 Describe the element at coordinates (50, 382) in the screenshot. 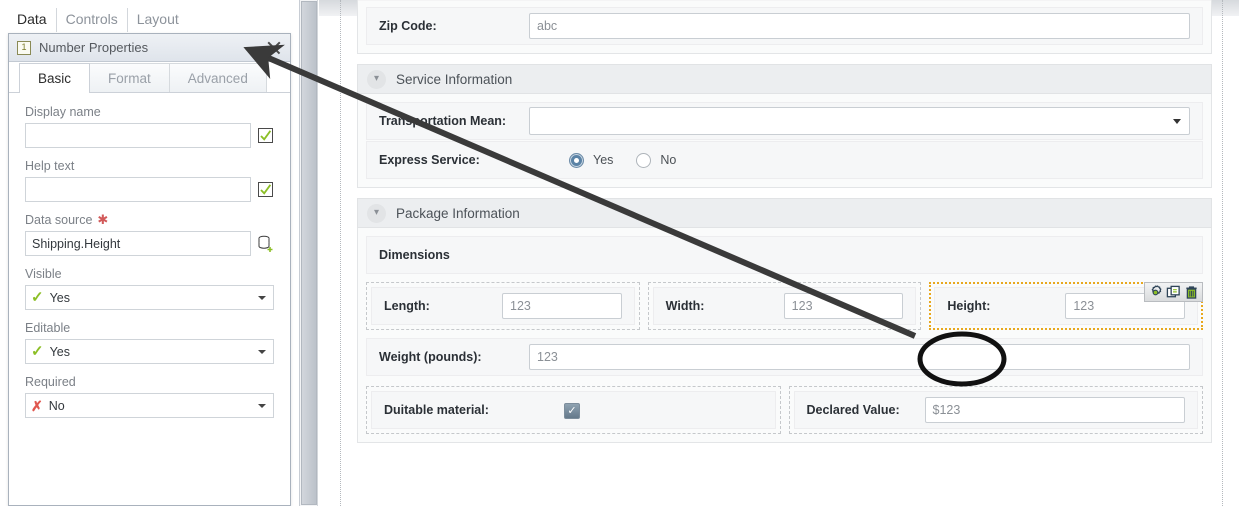

I see `required-label-text: Required` at that location.